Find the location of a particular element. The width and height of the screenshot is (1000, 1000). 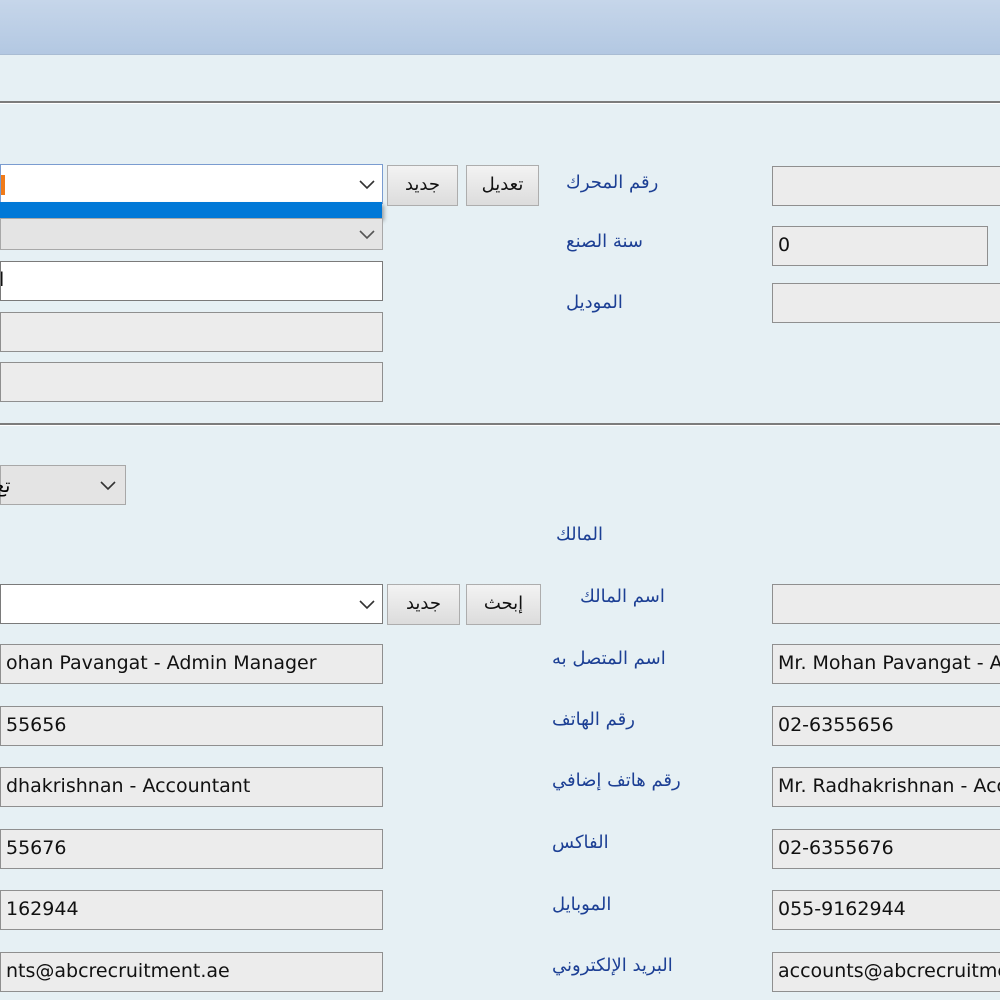

contact-name-right-field: Mr. Mohan Pavangat - A is located at coordinates (886, 664).